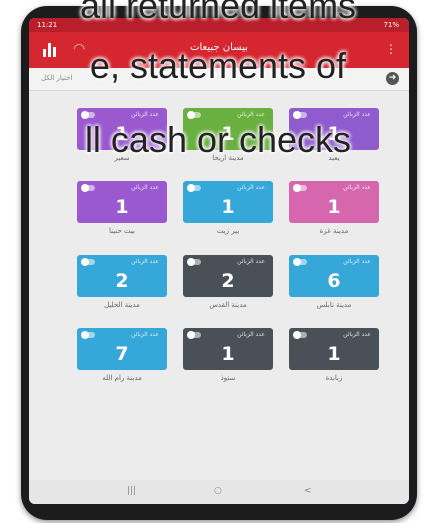 This screenshot has width=436, height=523. I want to click on city-name: بيت حنينا, so click(122, 231).